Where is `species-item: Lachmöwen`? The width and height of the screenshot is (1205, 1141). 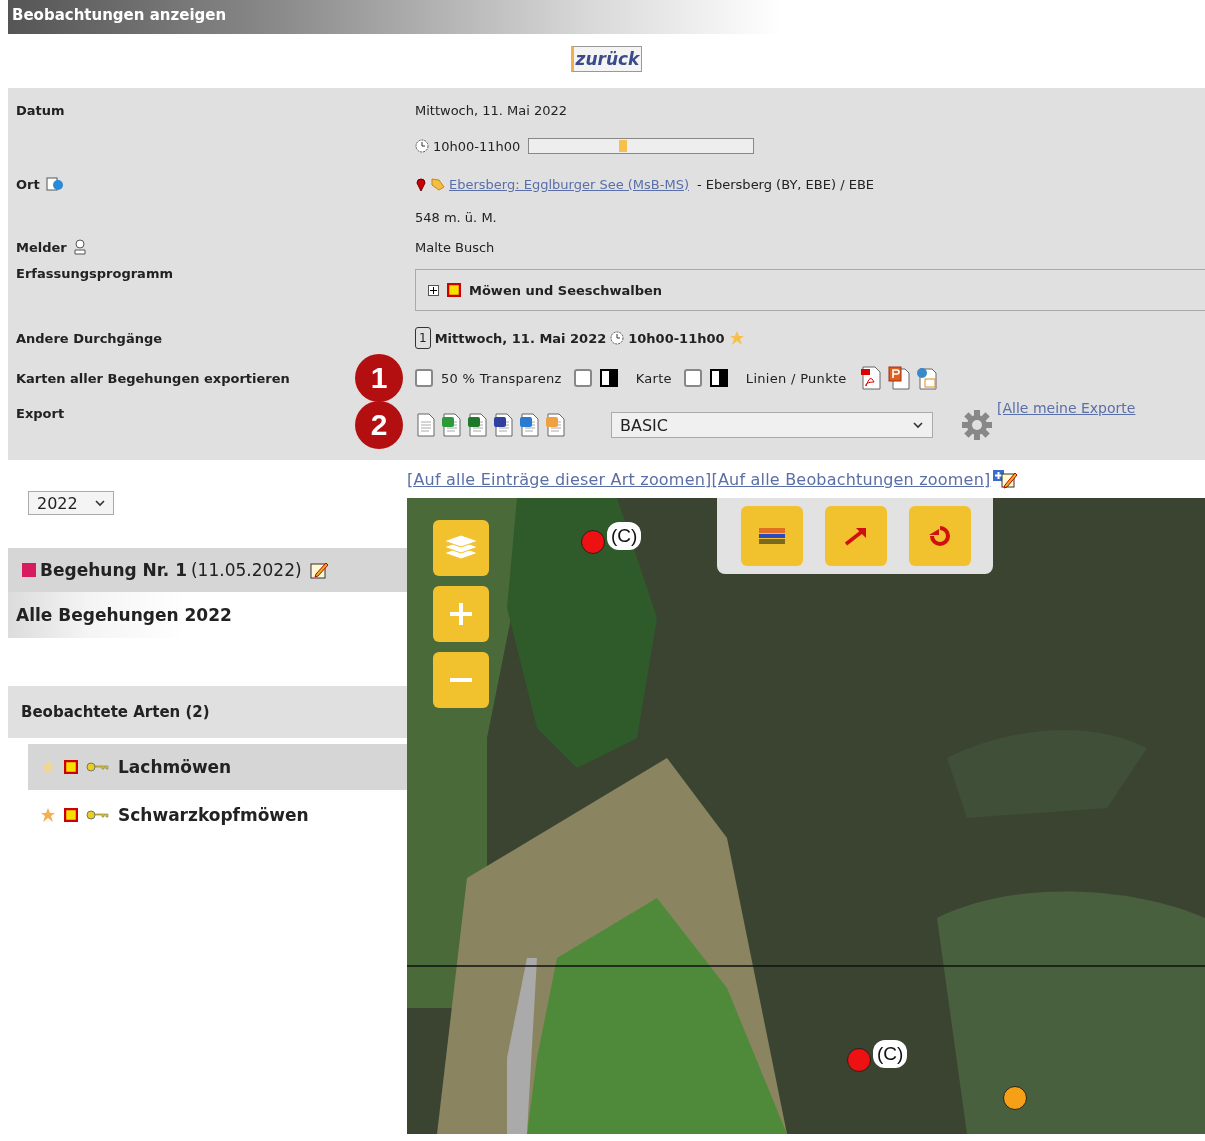
species-item: Lachmöwen is located at coordinates (217, 767).